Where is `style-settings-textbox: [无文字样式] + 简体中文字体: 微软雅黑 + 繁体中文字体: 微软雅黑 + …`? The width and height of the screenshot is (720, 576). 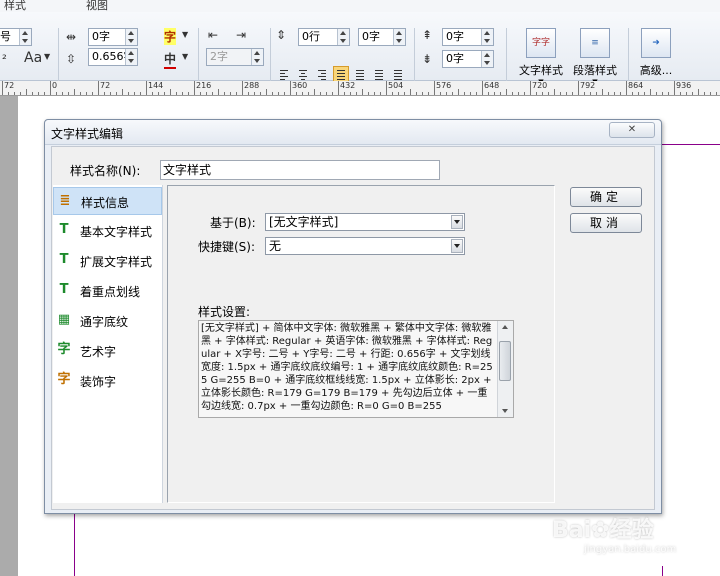
style-settings-textbox: [无文字样式] + 简体中文字体: 微软雅黑 + 繁体中文字体: 微软雅黑 + … is located at coordinates (356, 369).